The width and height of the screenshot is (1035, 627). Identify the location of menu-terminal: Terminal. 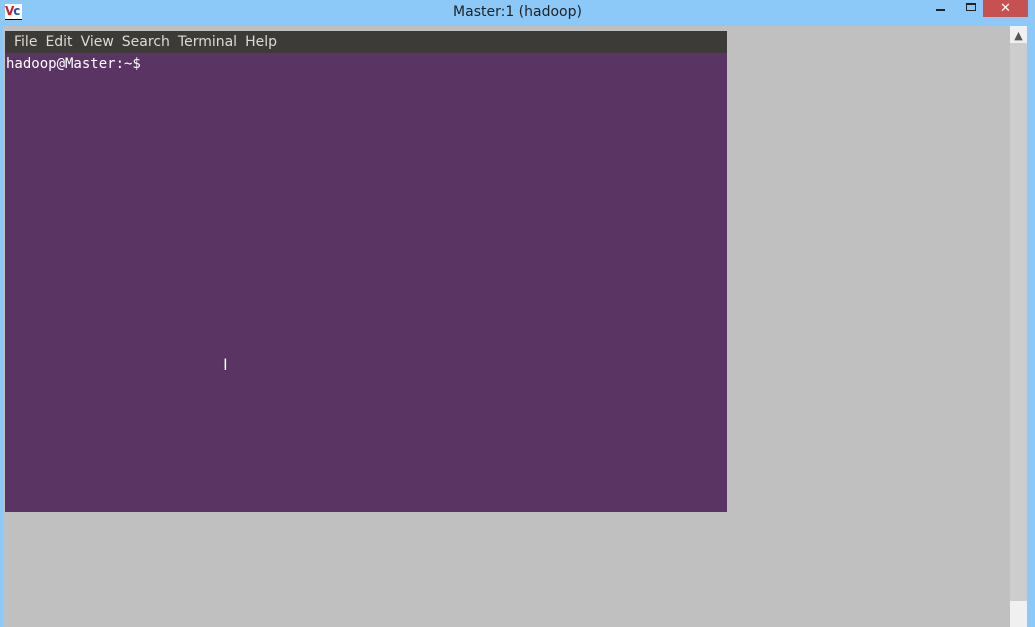
(207, 42).